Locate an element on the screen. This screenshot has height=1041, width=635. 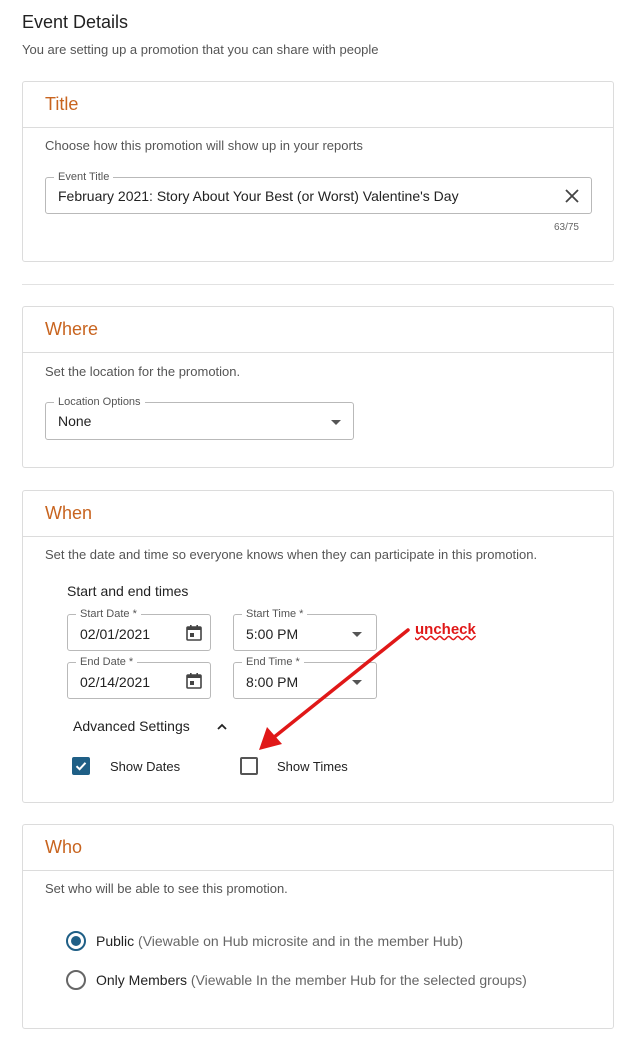
event-title-label: Event Title is located at coordinates (84, 177).